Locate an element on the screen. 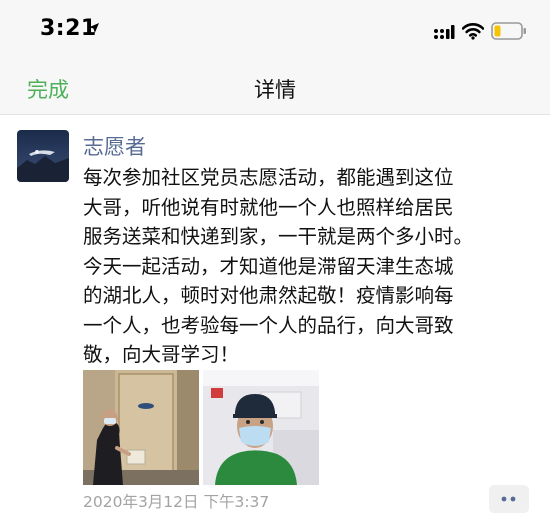 This screenshot has height=522, width=550. page-title: 详情 is located at coordinates (275, 90).